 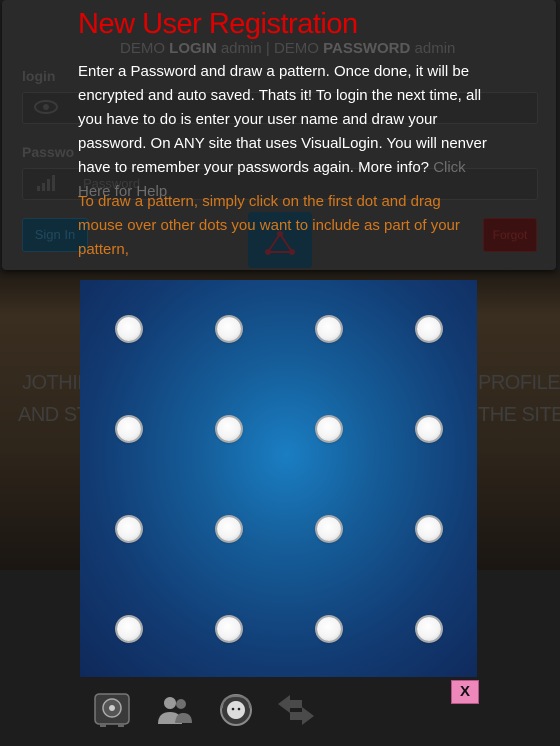 What do you see at coordinates (112, 710) in the screenshot?
I see `safe-icon` at bounding box center [112, 710].